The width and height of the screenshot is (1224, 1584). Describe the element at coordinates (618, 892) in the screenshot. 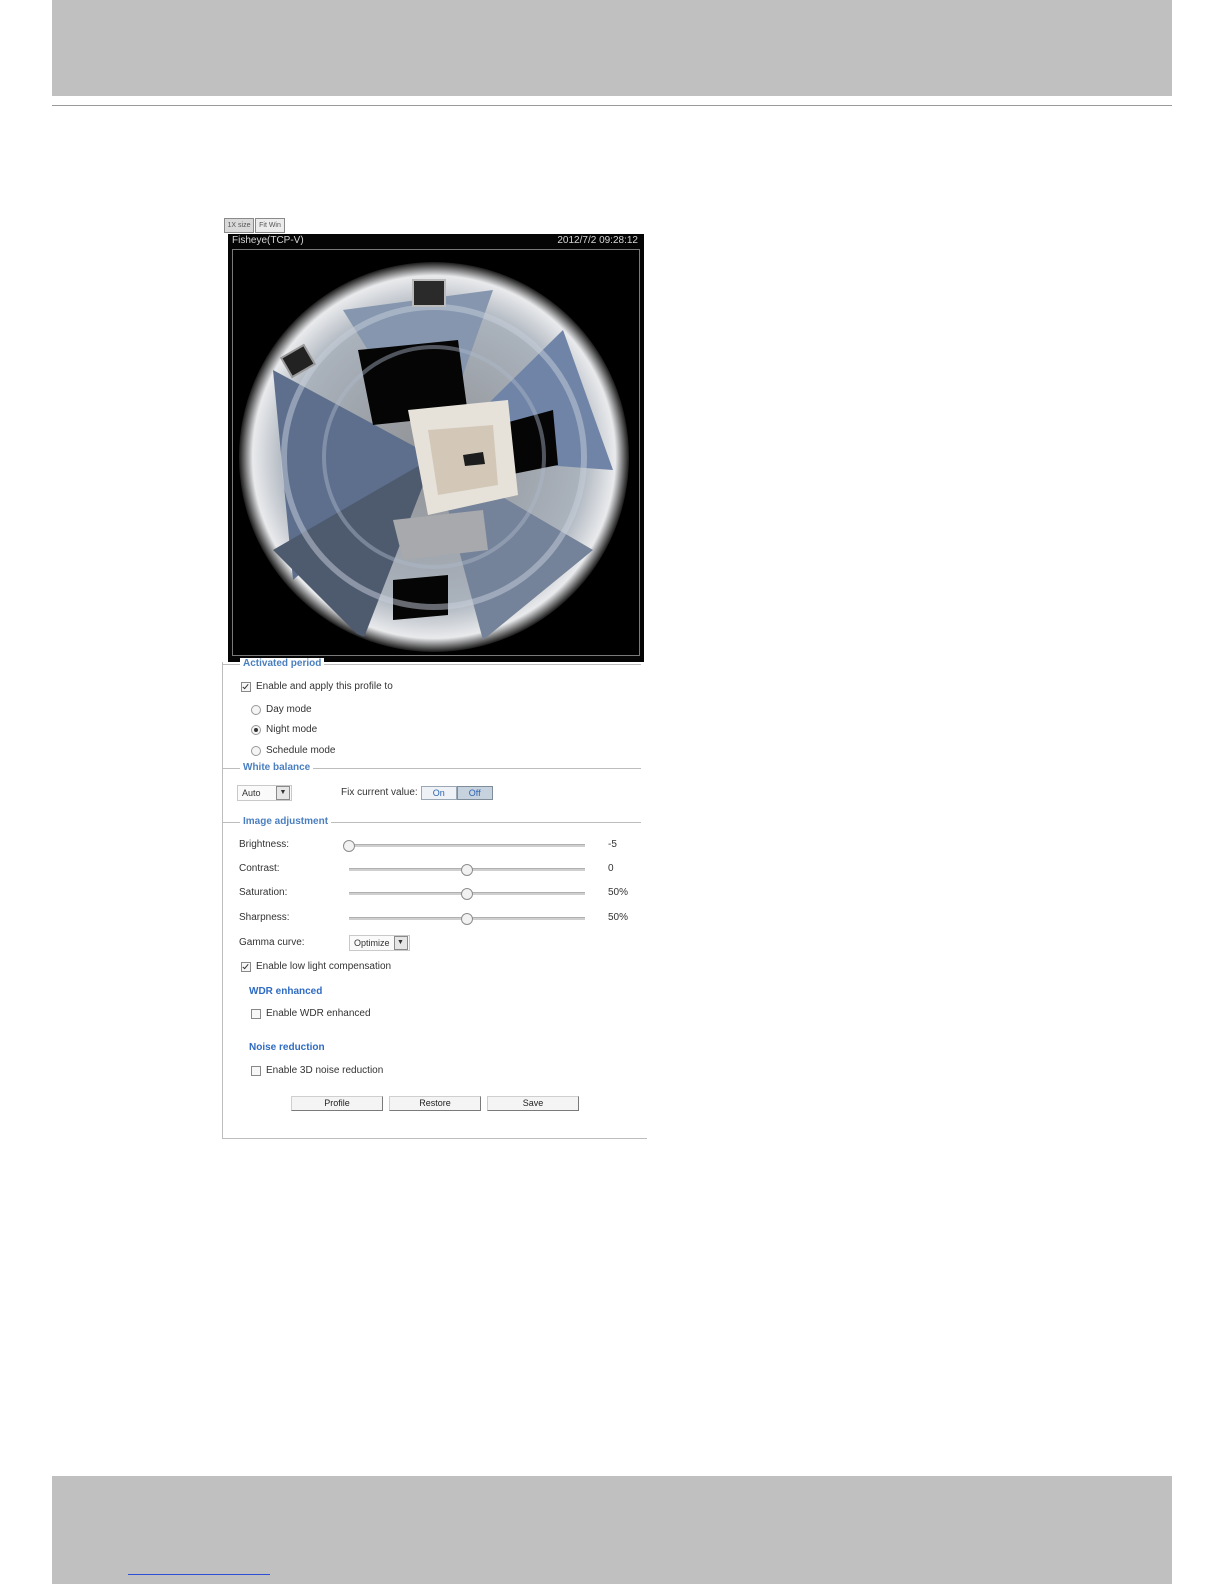

I see `saturation-value: 50%` at that location.